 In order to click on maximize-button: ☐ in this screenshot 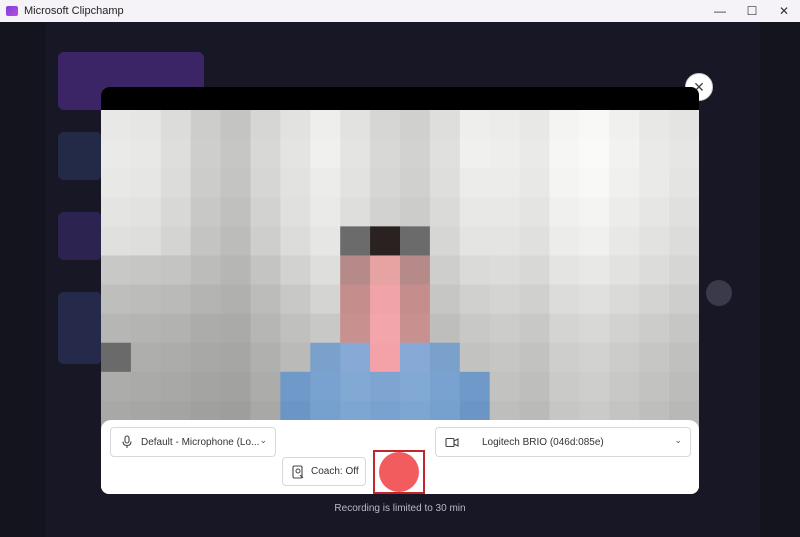, I will do `click(752, 11)`.